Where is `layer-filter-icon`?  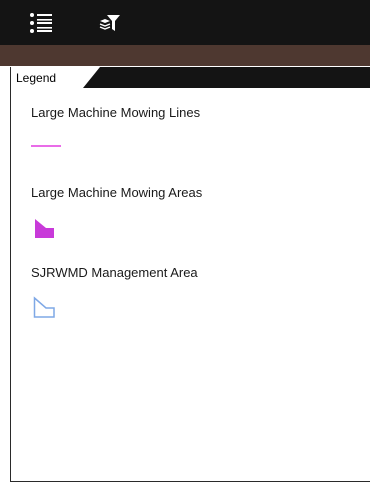 layer-filter-icon is located at coordinates (109, 23).